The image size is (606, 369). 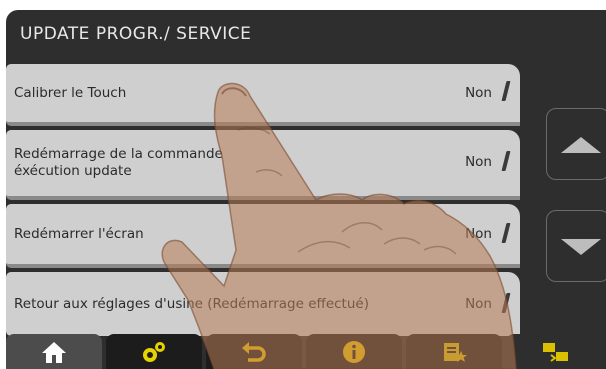 I want to click on tab-info, so click(x=354, y=351).